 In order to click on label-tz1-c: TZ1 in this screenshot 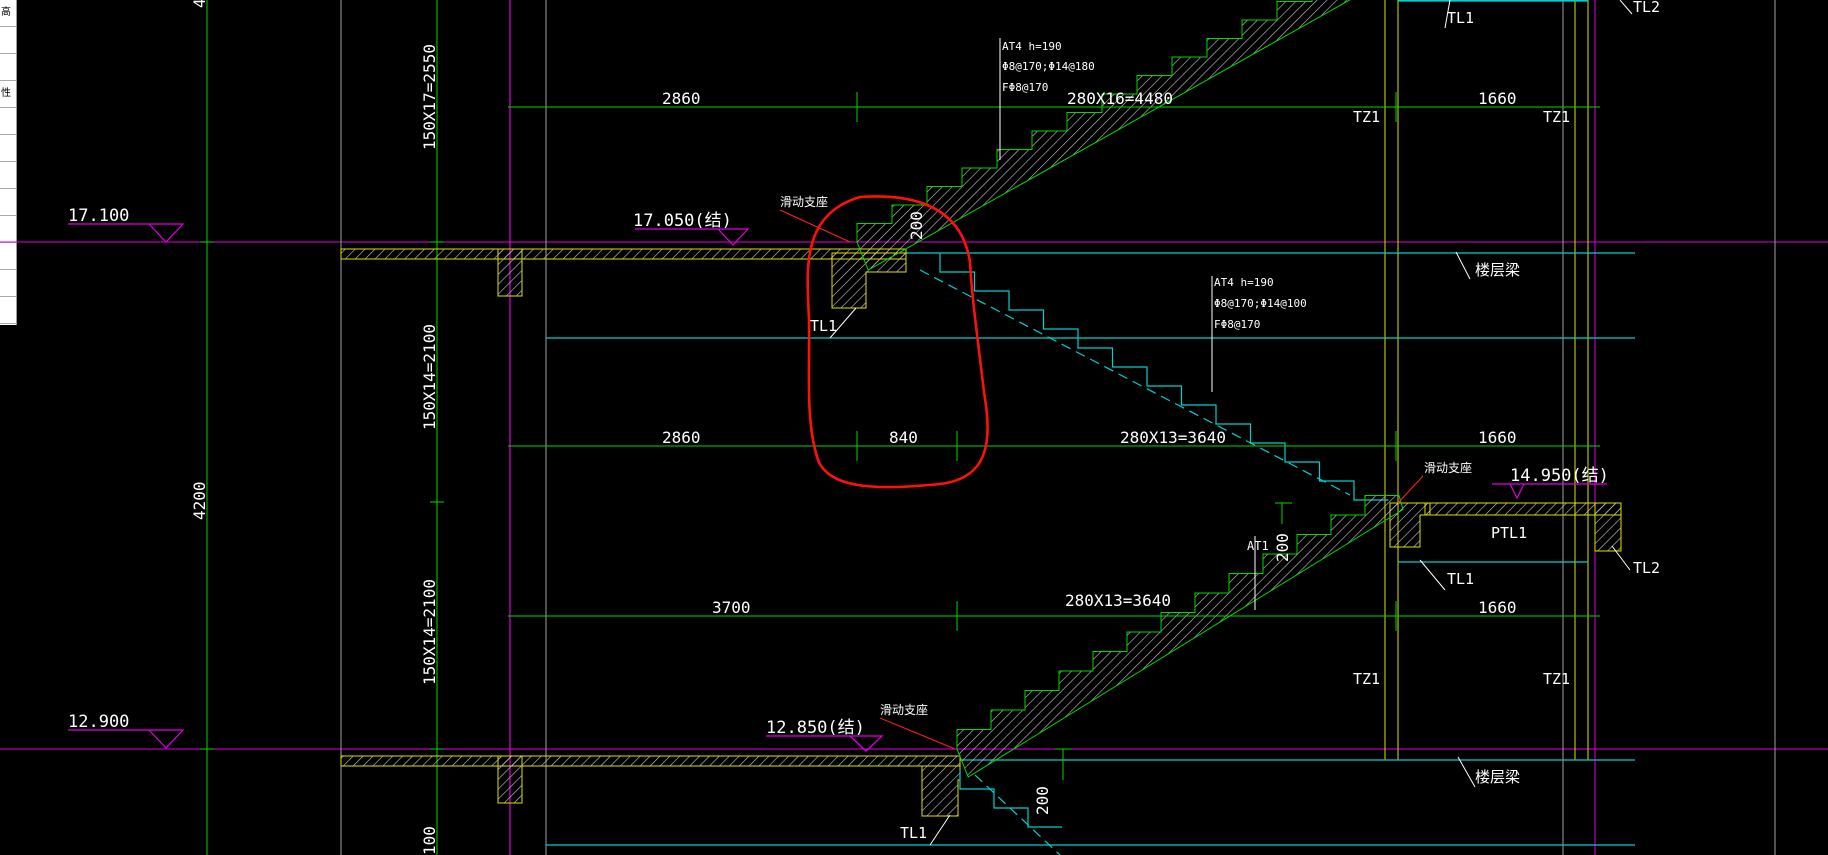, I will do `click(1366, 679)`.